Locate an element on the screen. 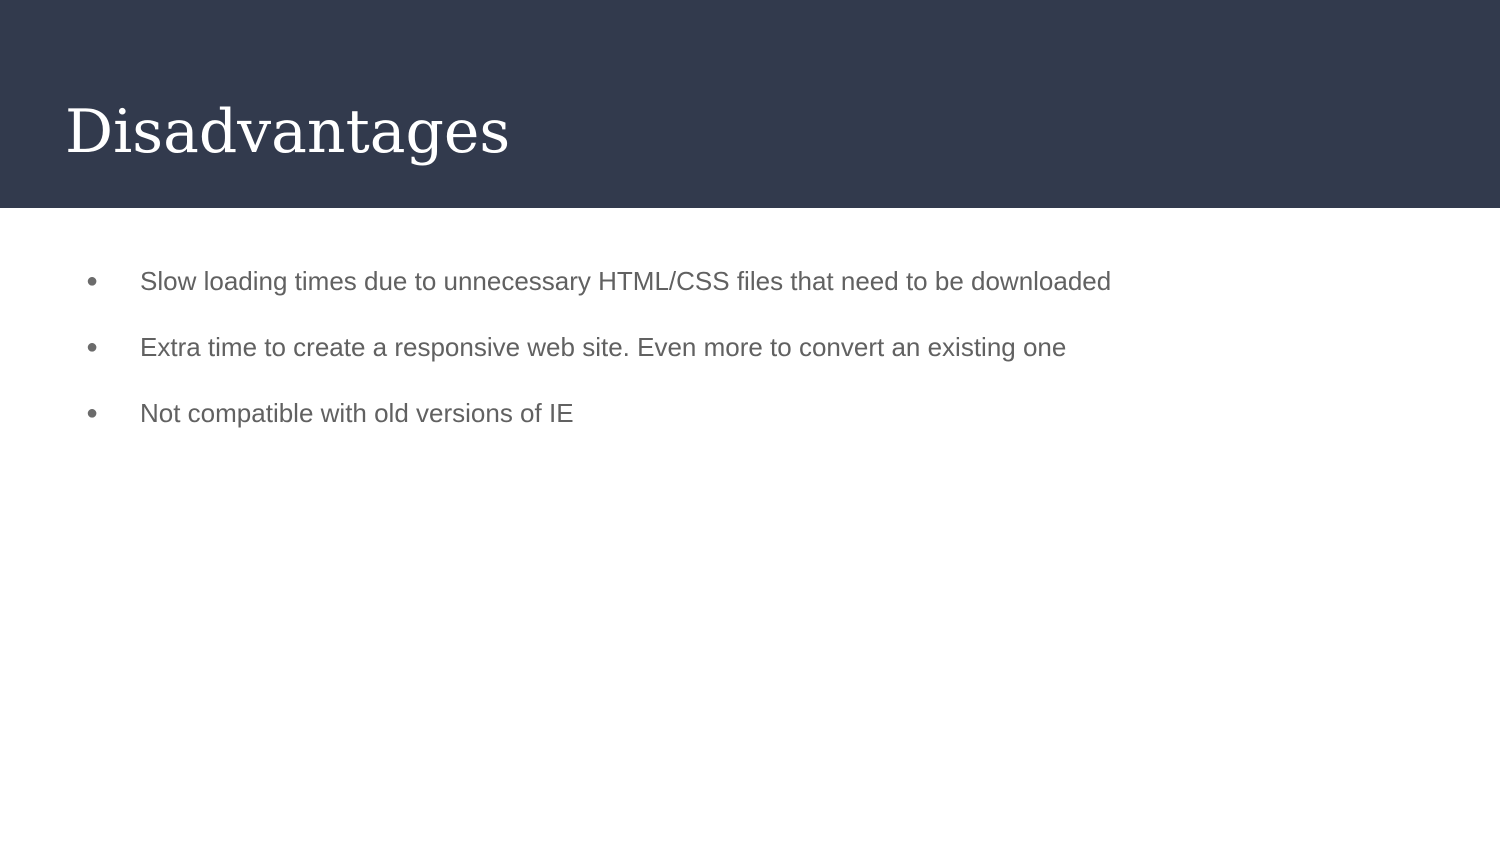 The width and height of the screenshot is (1500, 843). slide-title: Disadvantages is located at coordinates (288, 132).